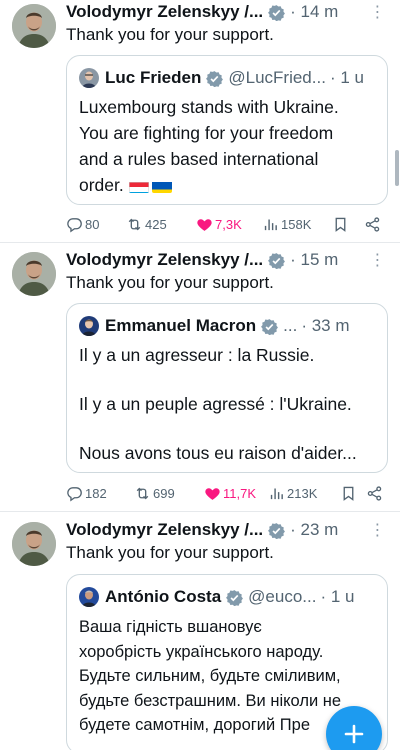 This screenshot has width=400, height=750. What do you see at coordinates (197, 355) in the screenshot?
I see `quote-line: Il y a un agresseur : la Russie.` at bounding box center [197, 355].